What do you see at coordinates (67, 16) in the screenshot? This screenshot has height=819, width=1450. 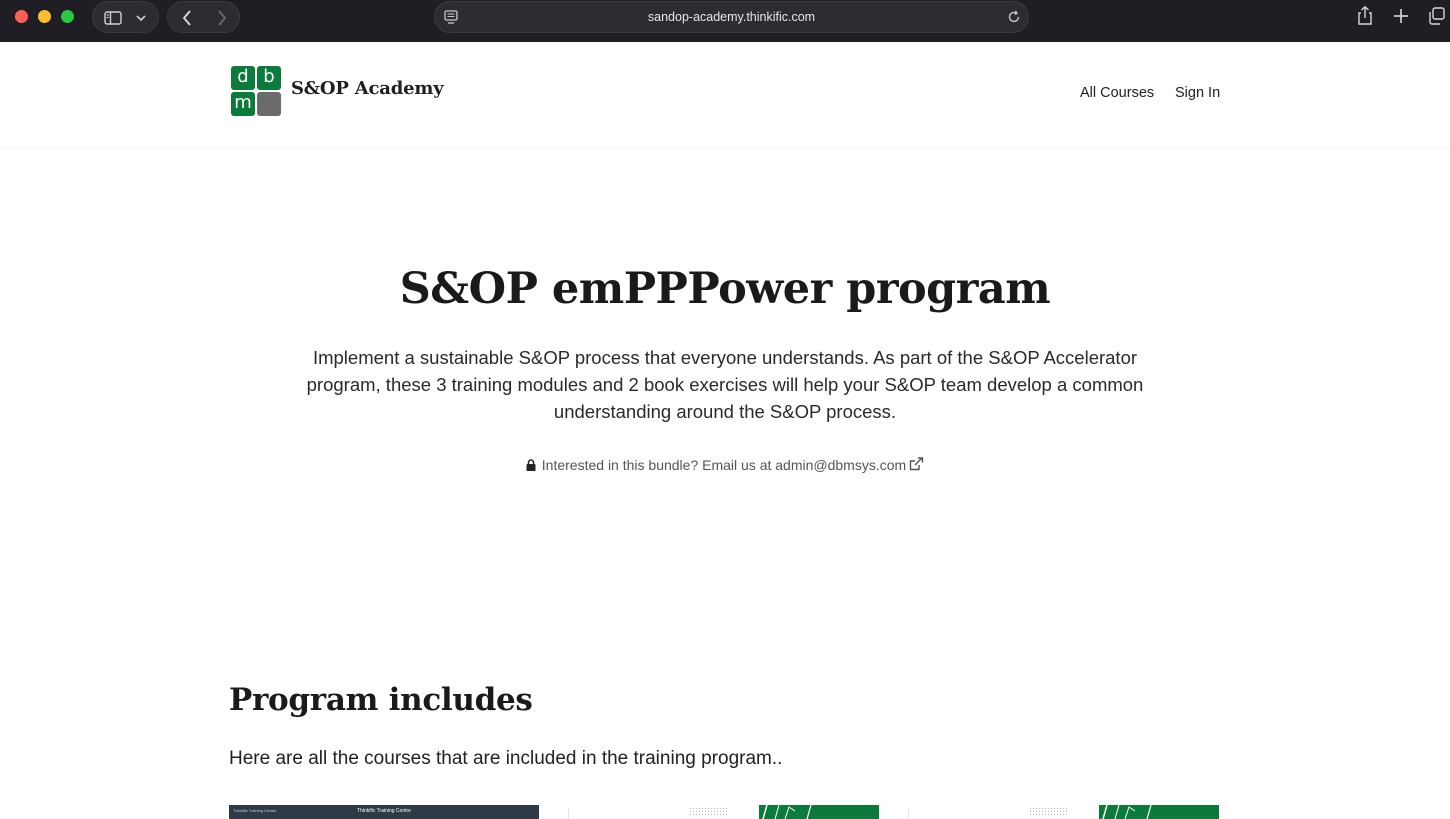 I see `zoom-window-button` at bounding box center [67, 16].